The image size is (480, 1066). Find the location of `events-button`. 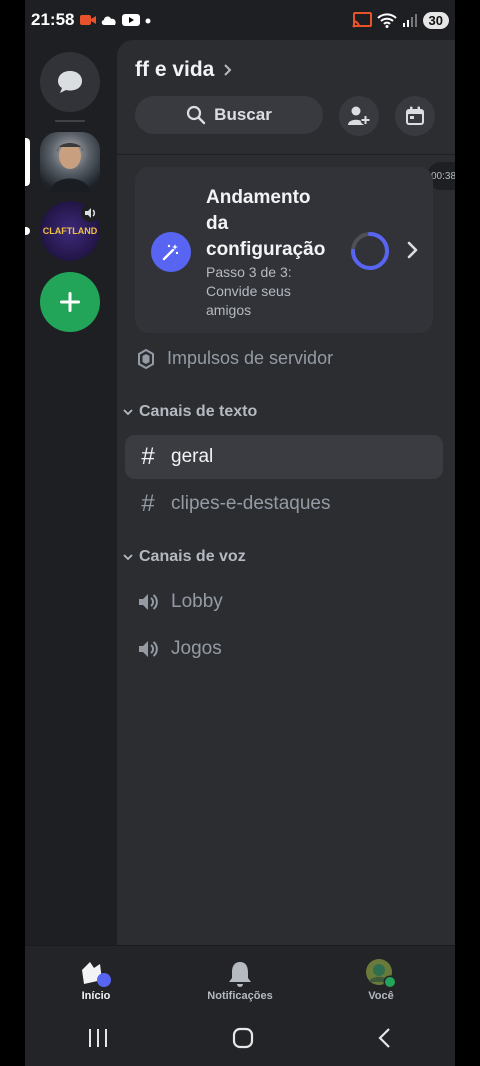

events-button is located at coordinates (415, 116).